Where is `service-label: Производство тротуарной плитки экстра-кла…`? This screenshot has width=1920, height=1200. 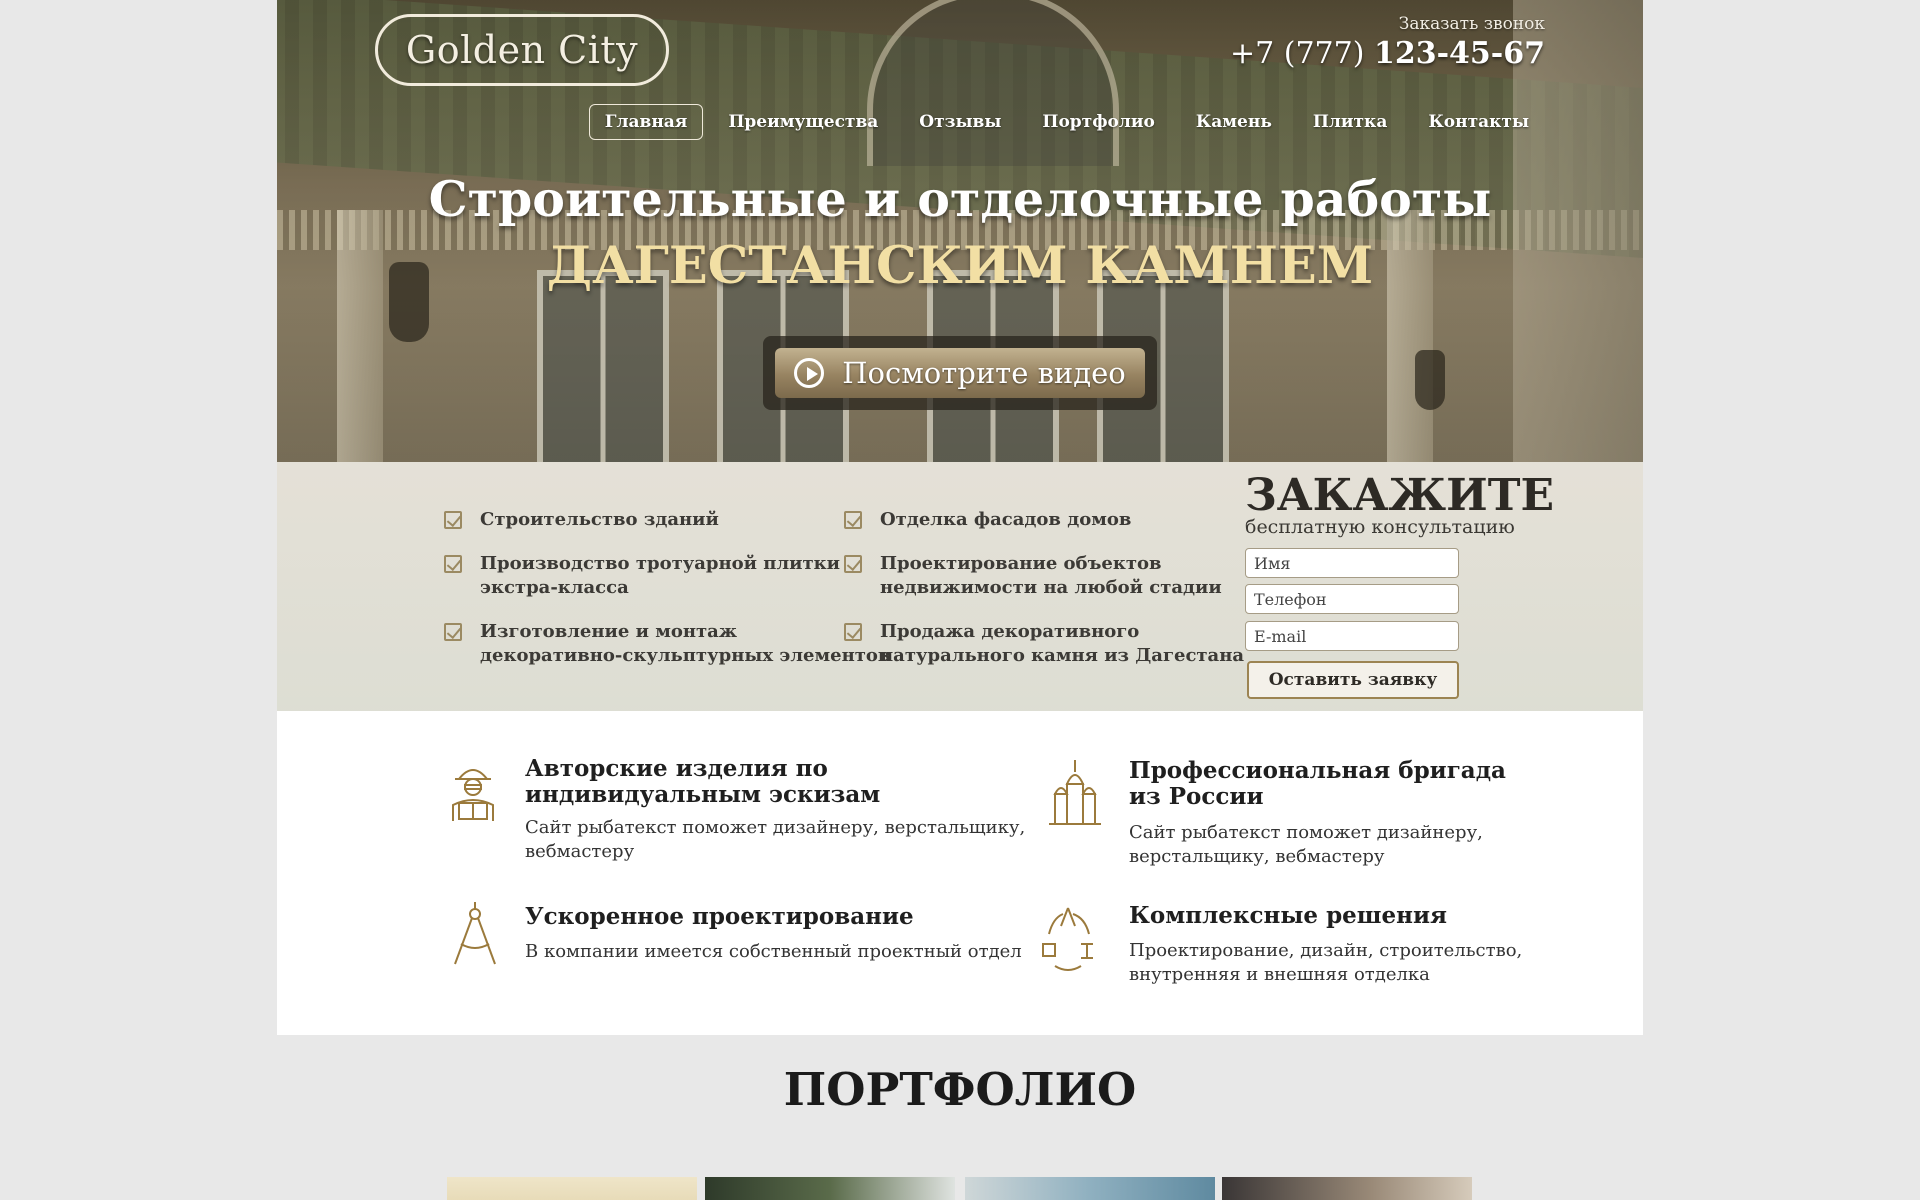
service-label: Производство тротуарной плитки экстра-кла… is located at coordinates (660, 575).